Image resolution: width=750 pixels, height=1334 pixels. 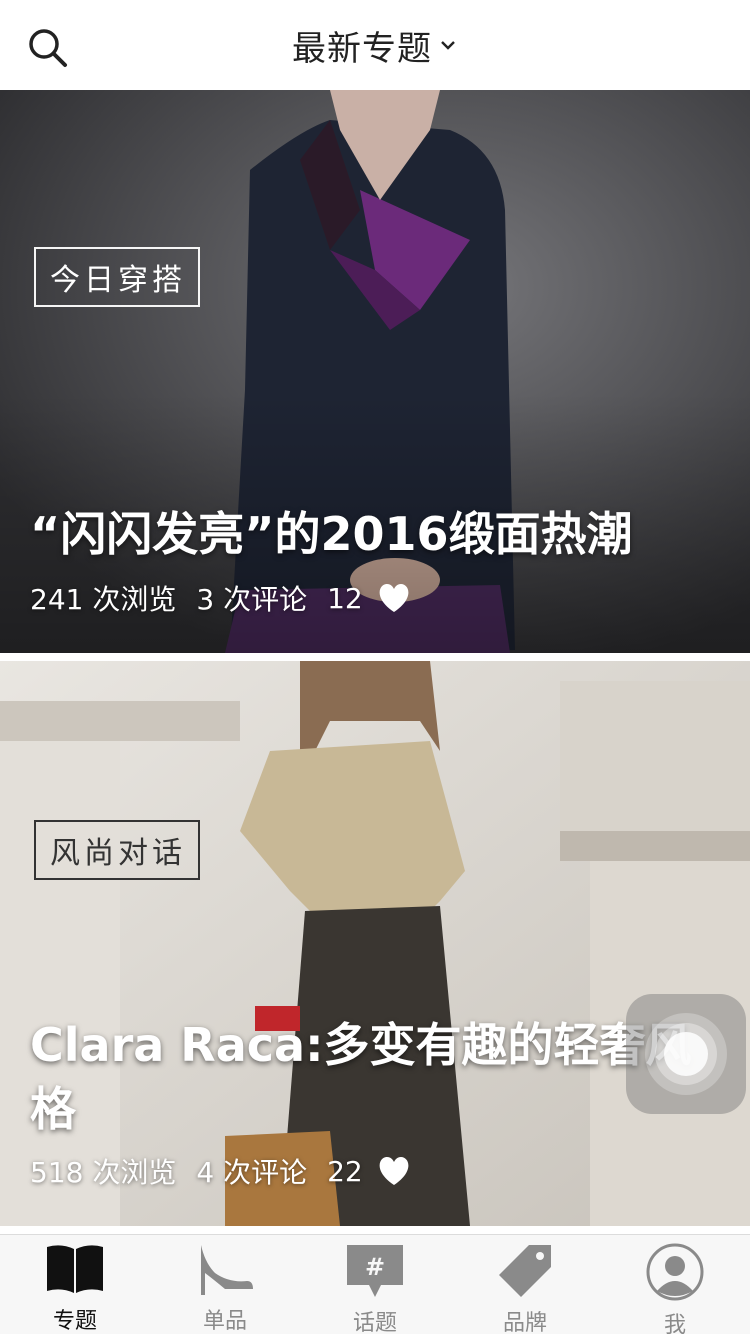 I want to click on like-count: 22, so click(x=345, y=1171).